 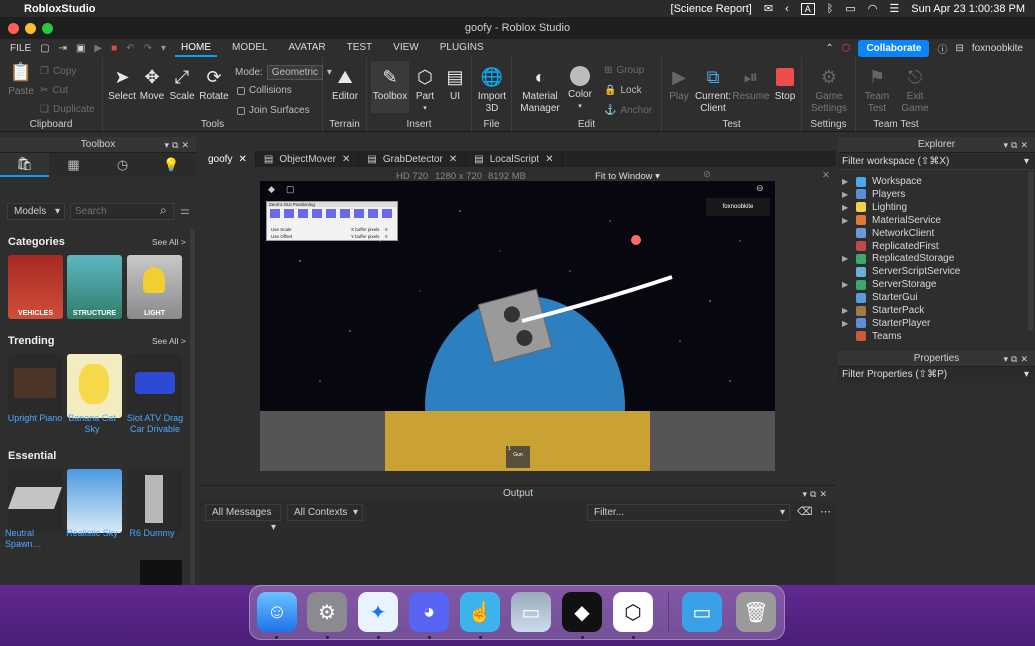 What do you see at coordinates (959, 48) in the screenshot?
I see `notification-icon: ⊟` at bounding box center [959, 48].